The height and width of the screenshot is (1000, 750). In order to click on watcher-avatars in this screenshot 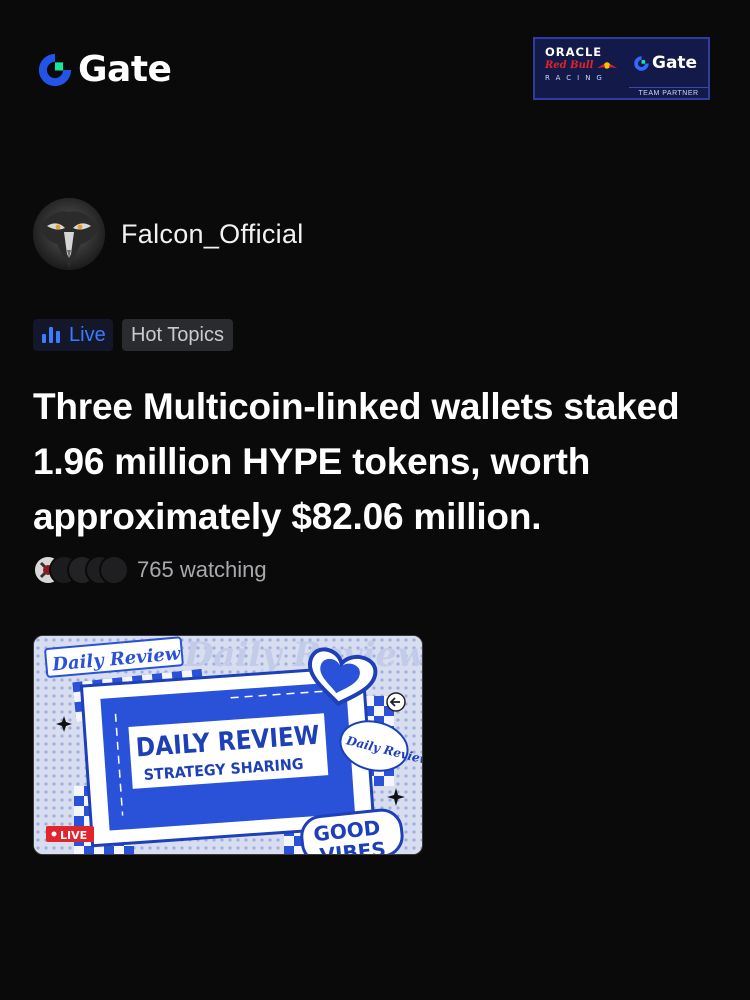, I will do `click(81, 570)`.